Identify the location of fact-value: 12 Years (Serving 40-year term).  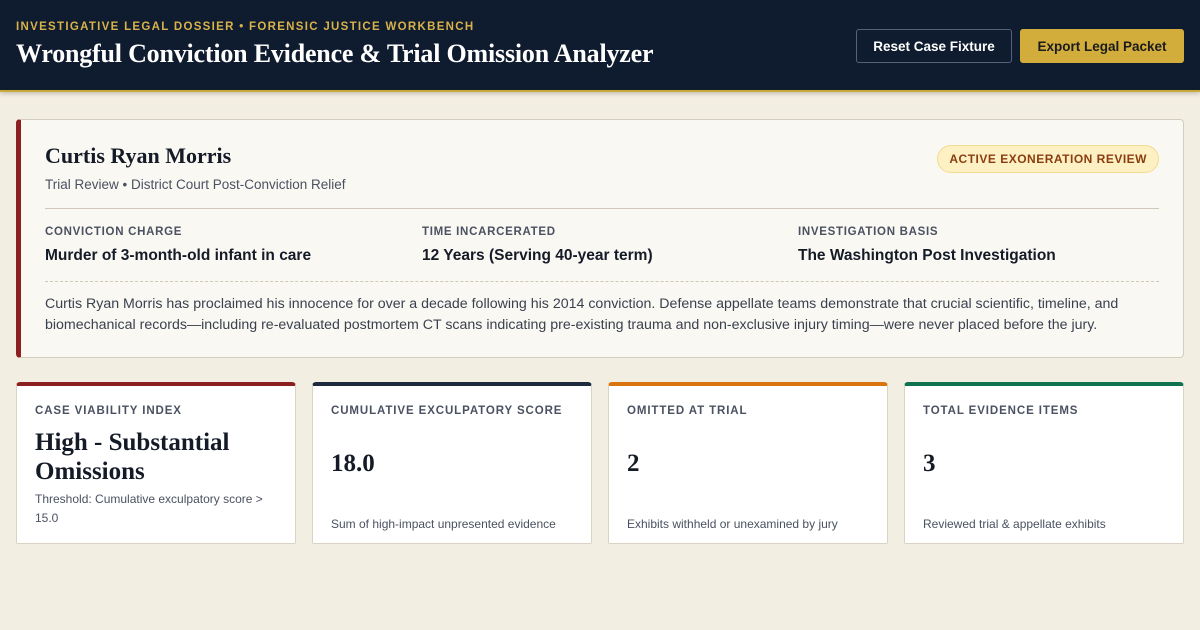
(537, 255).